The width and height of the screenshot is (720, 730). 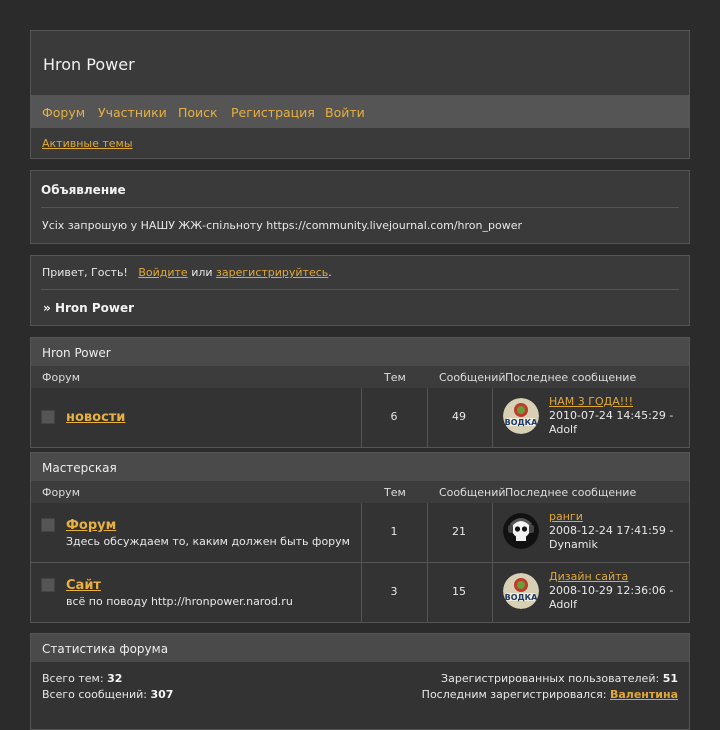 What do you see at coordinates (115, 678) in the screenshot?
I see `total-topics-value: 32` at bounding box center [115, 678].